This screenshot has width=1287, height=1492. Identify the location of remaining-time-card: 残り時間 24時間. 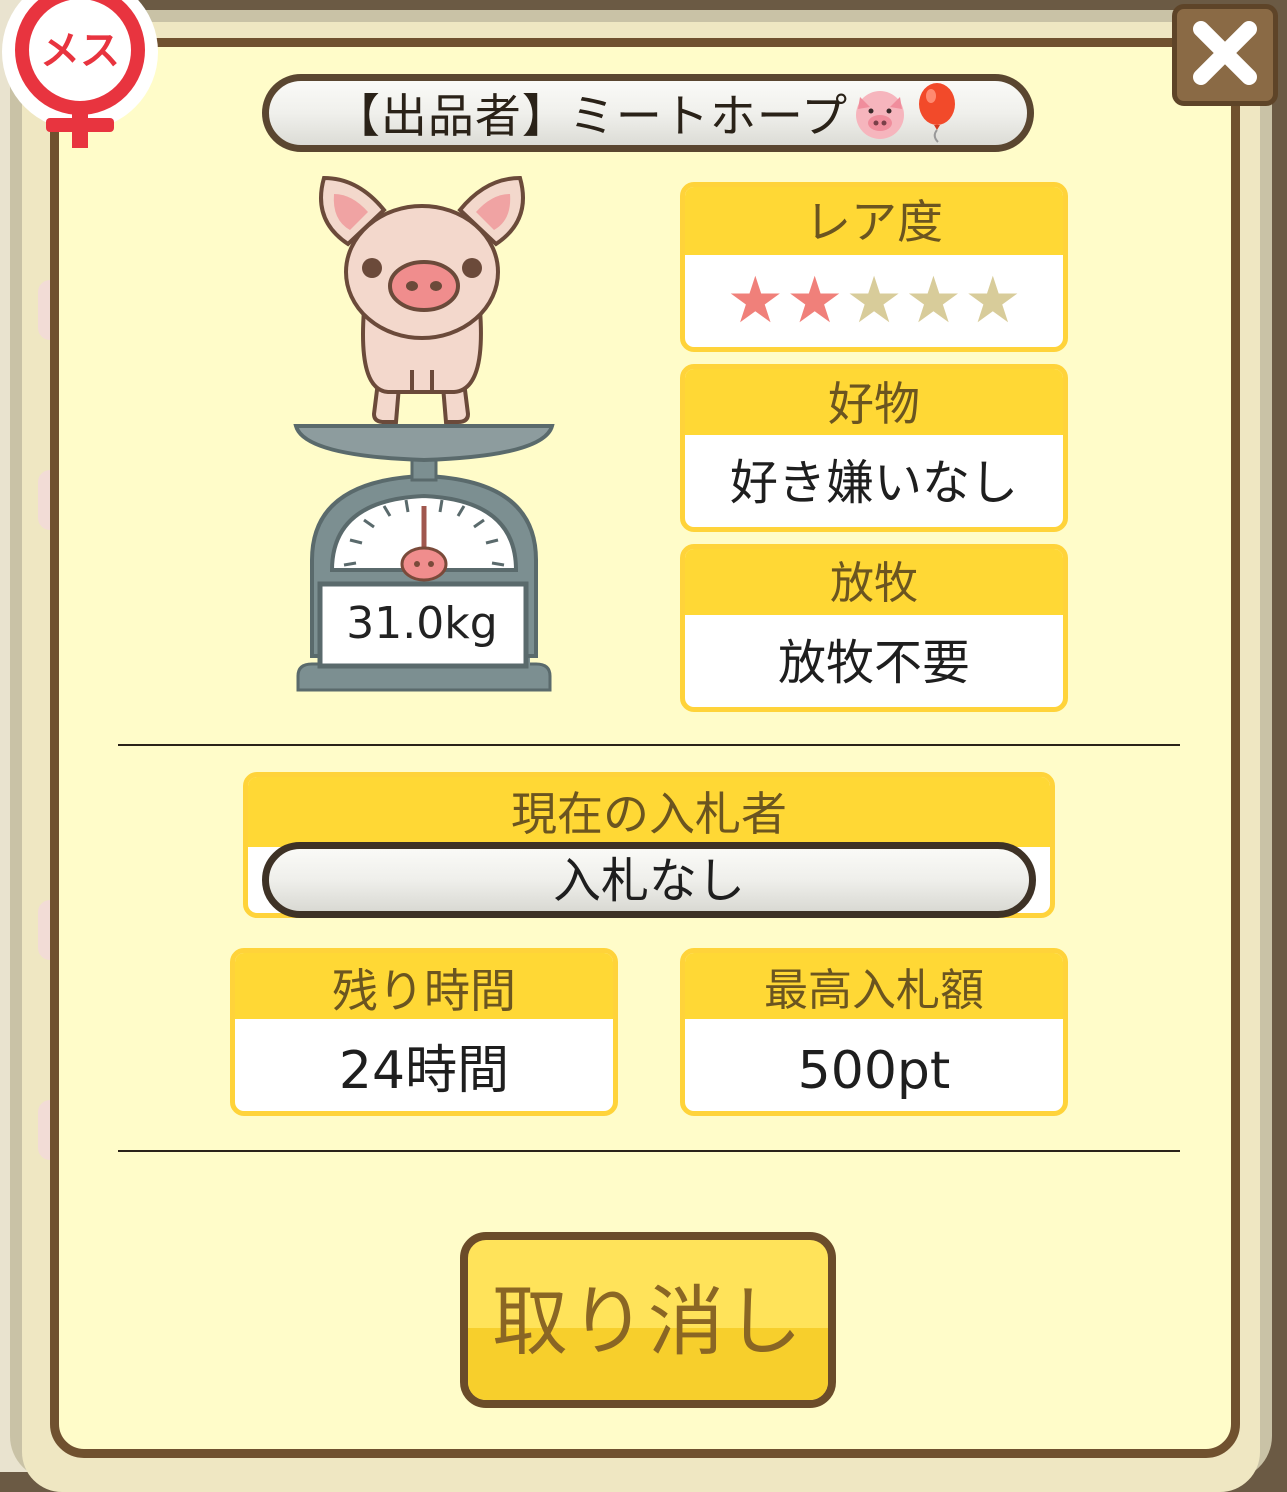
(424, 1032).